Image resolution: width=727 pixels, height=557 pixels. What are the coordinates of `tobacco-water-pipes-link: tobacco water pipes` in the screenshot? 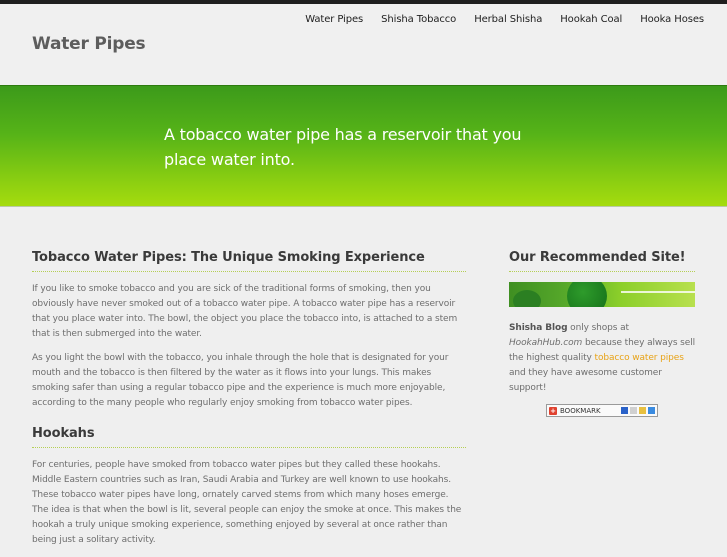 It's located at (639, 358).